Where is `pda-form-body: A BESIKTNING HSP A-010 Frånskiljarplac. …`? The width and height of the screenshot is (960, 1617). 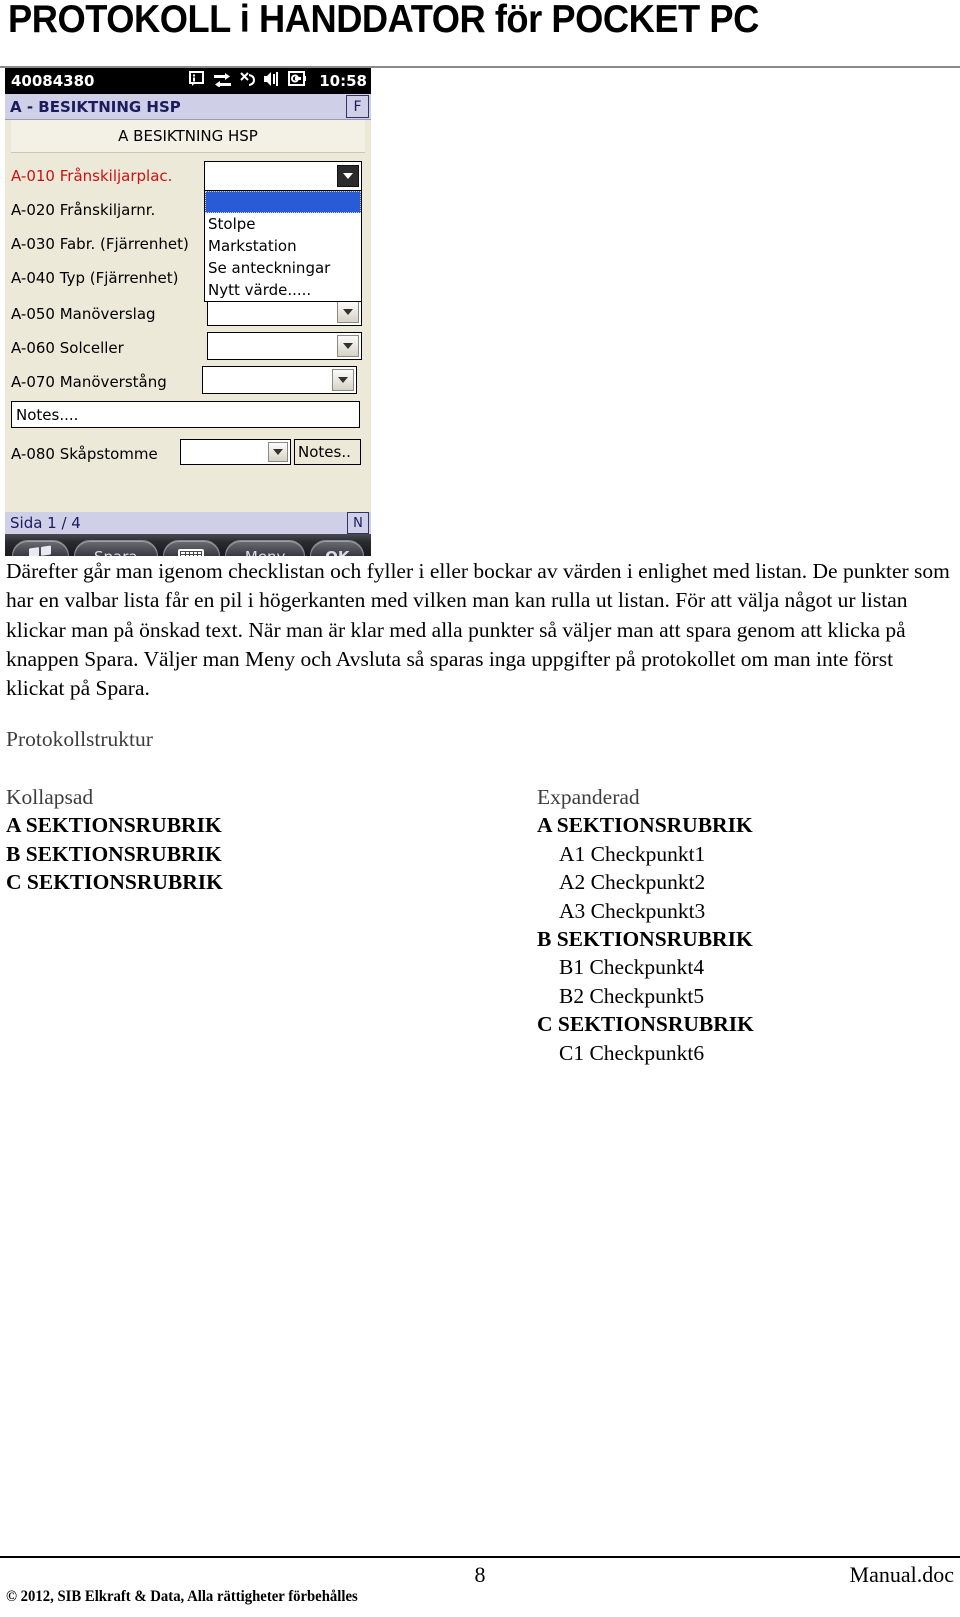 pda-form-body: A BESIKTNING HSP A-010 Frånskiljarplac. … is located at coordinates (188, 316).